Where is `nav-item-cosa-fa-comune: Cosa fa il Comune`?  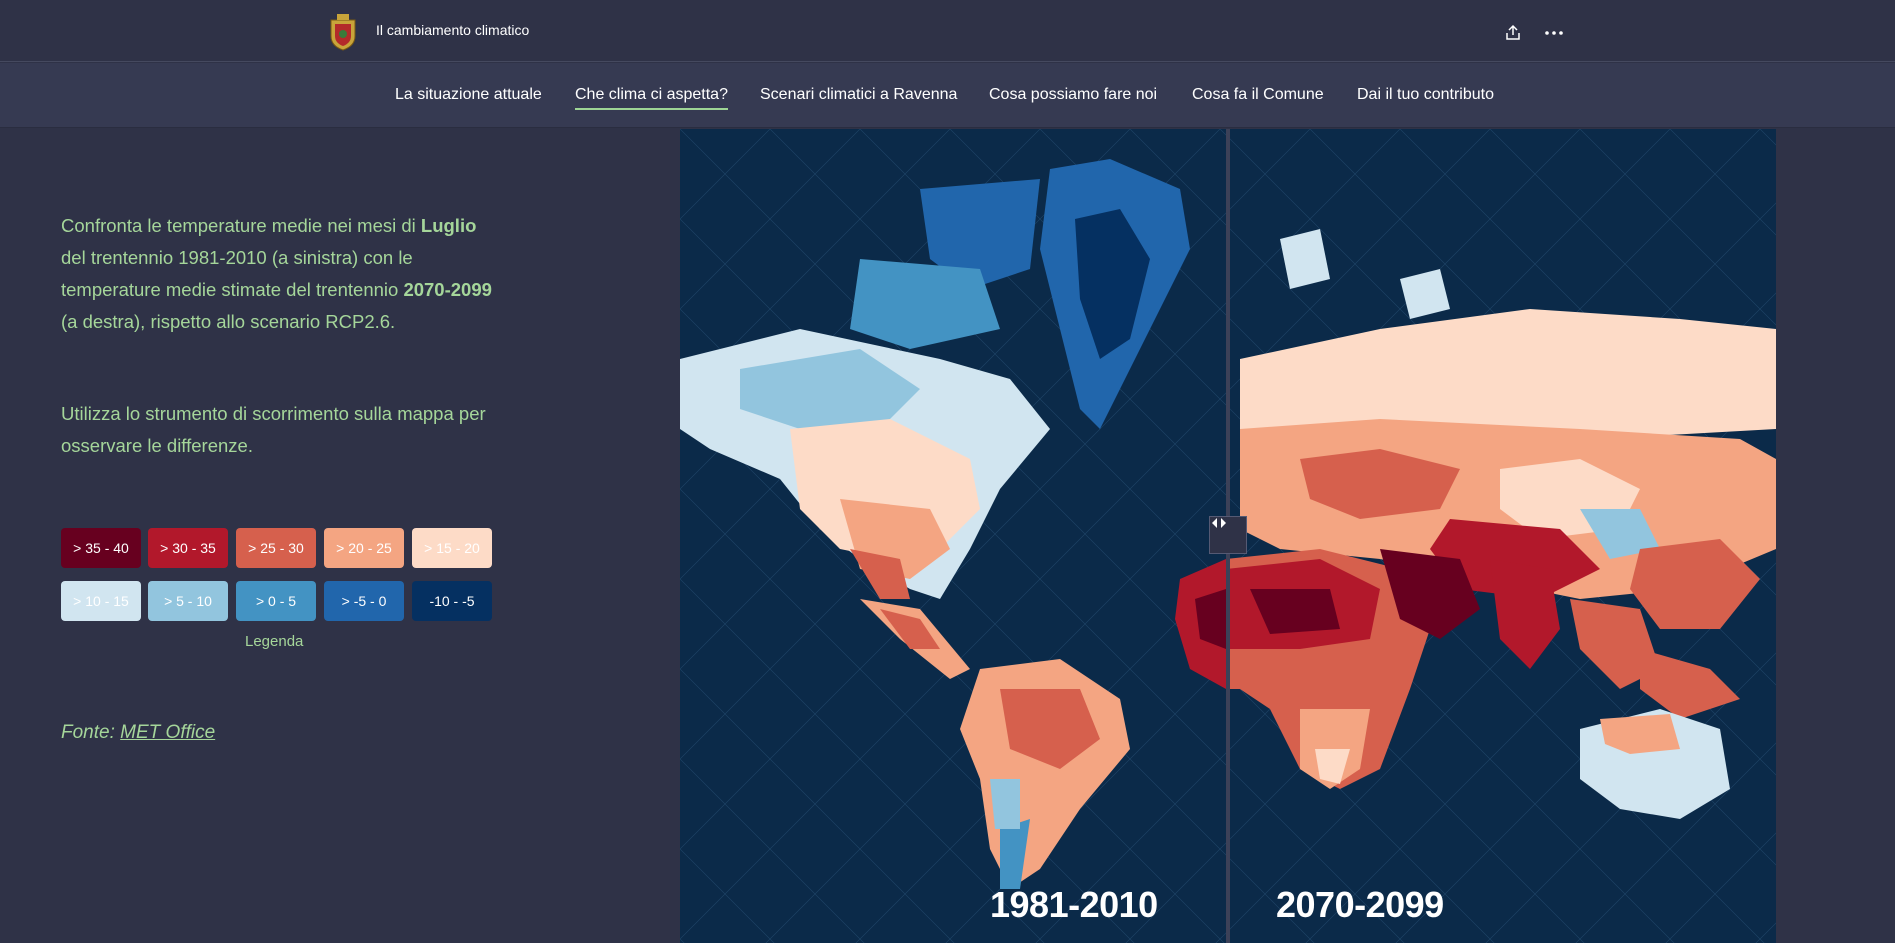 nav-item-cosa-fa-comune: Cosa fa il Comune is located at coordinates (1258, 95).